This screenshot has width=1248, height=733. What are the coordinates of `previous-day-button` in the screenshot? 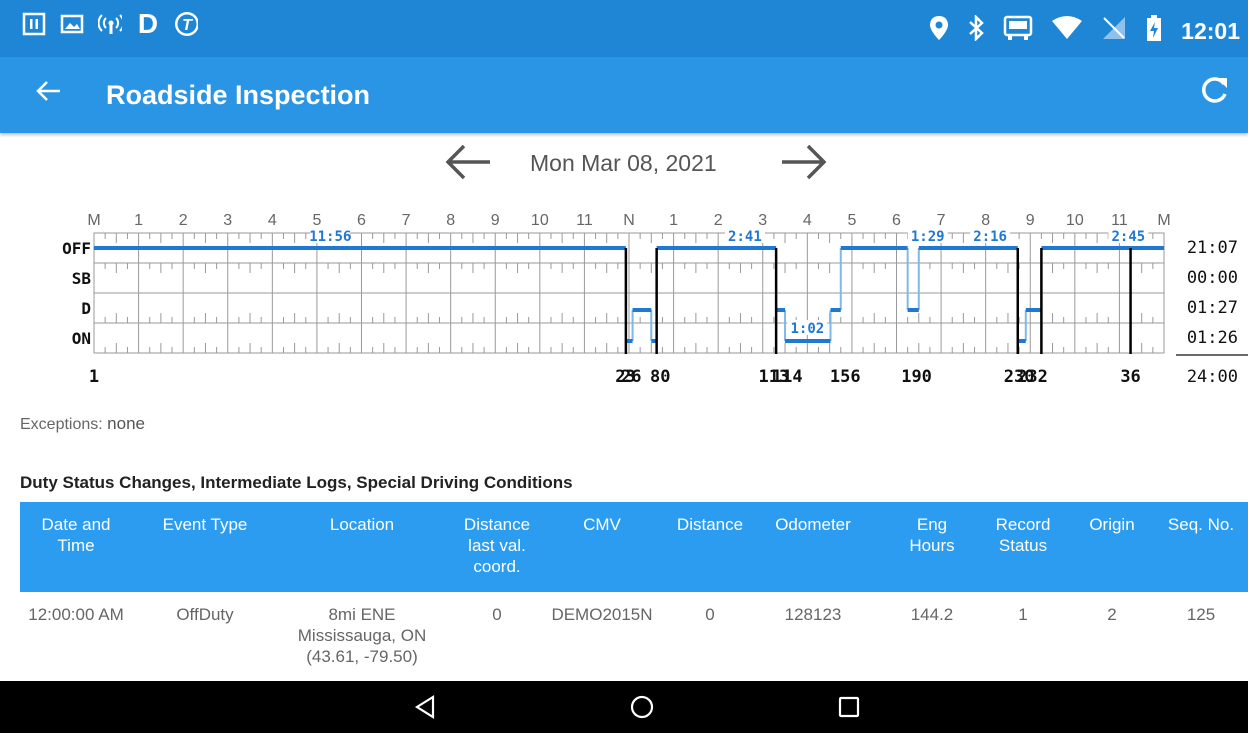 It's located at (468, 165).